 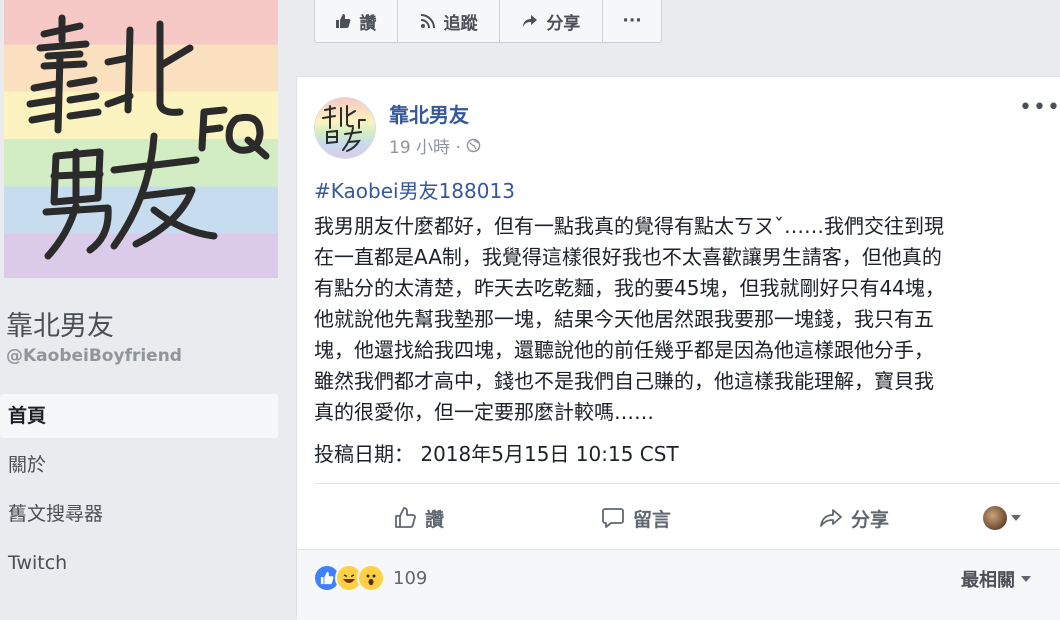 I want to click on post-action-row: 讚 留言 分享, so click(x=678, y=518).